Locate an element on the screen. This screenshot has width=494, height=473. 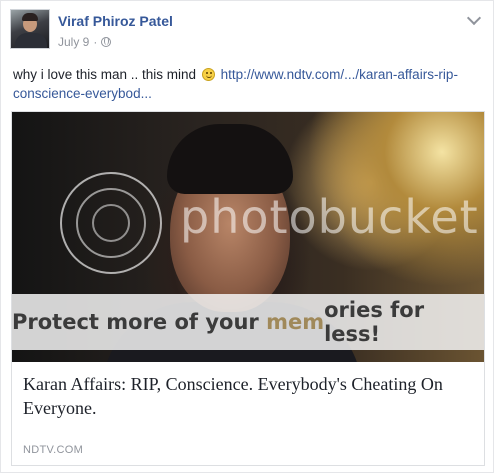
post-date: July 9 is located at coordinates (73, 42).